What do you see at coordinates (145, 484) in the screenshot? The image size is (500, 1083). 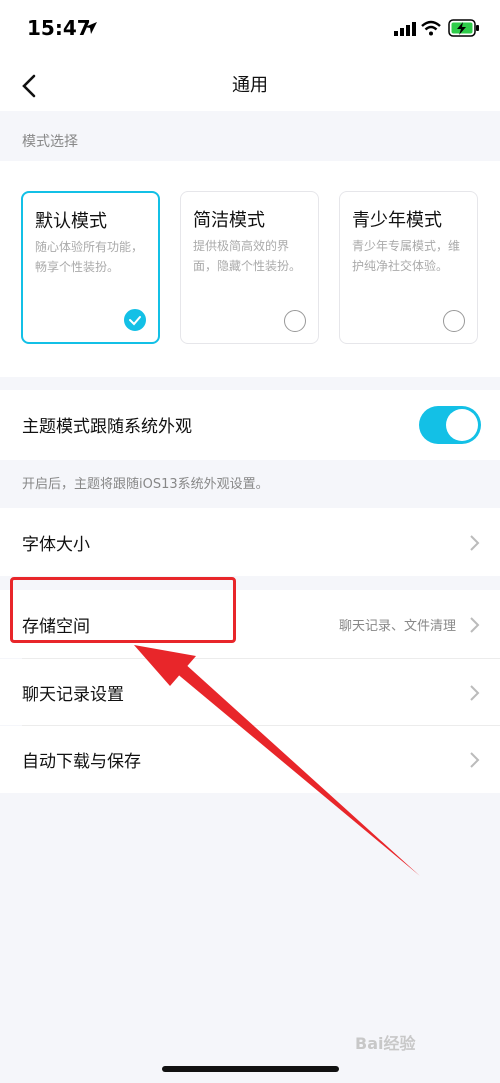 I see `theme-hint-text: 开启后，主题将跟随iOS13系统外观设置。` at bounding box center [145, 484].